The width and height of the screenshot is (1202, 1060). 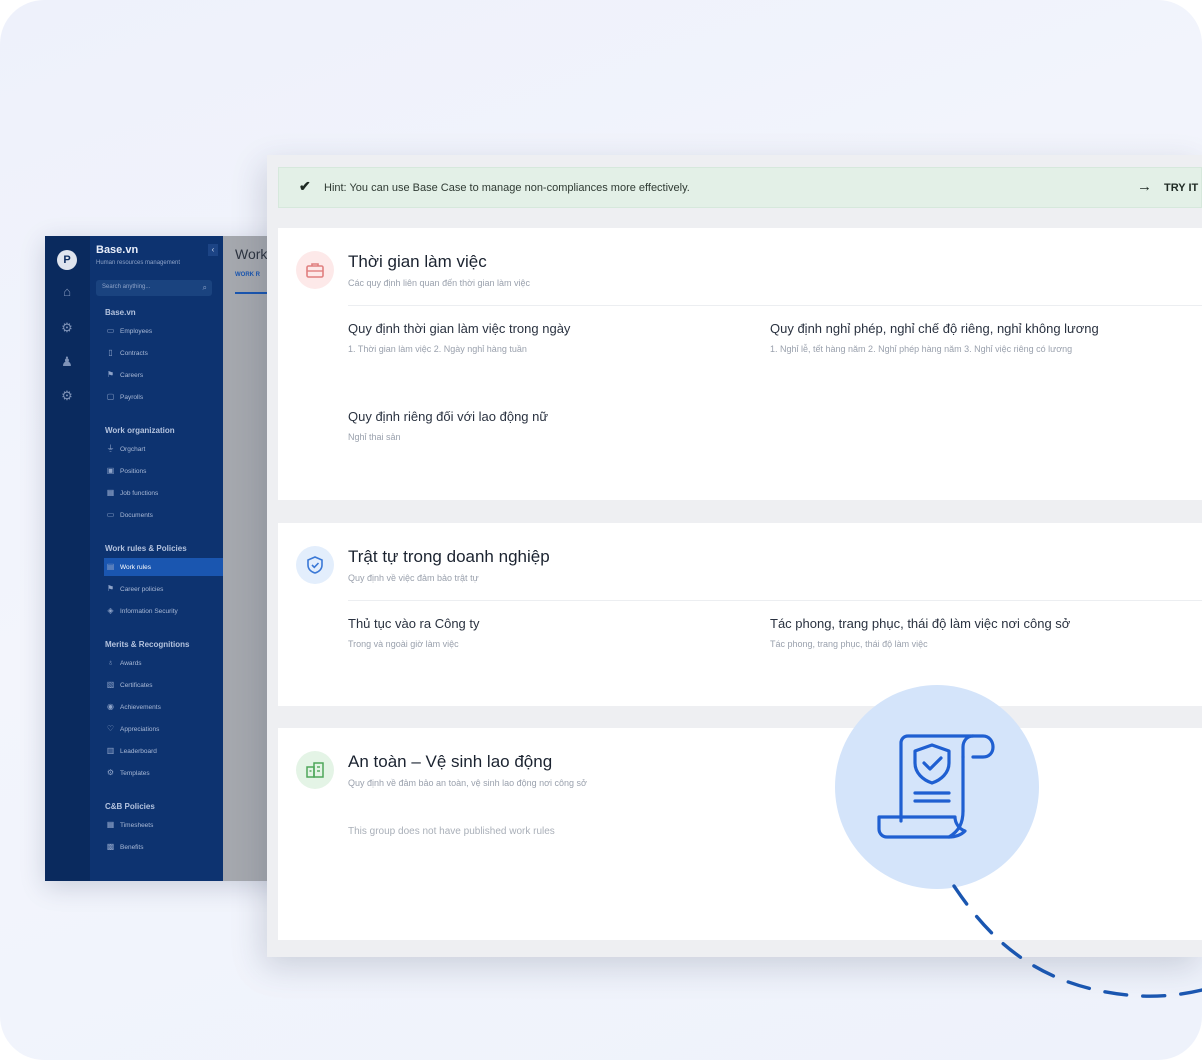 I want to click on sidebar-item: ◉ Achievements, so click(x=163, y=707).